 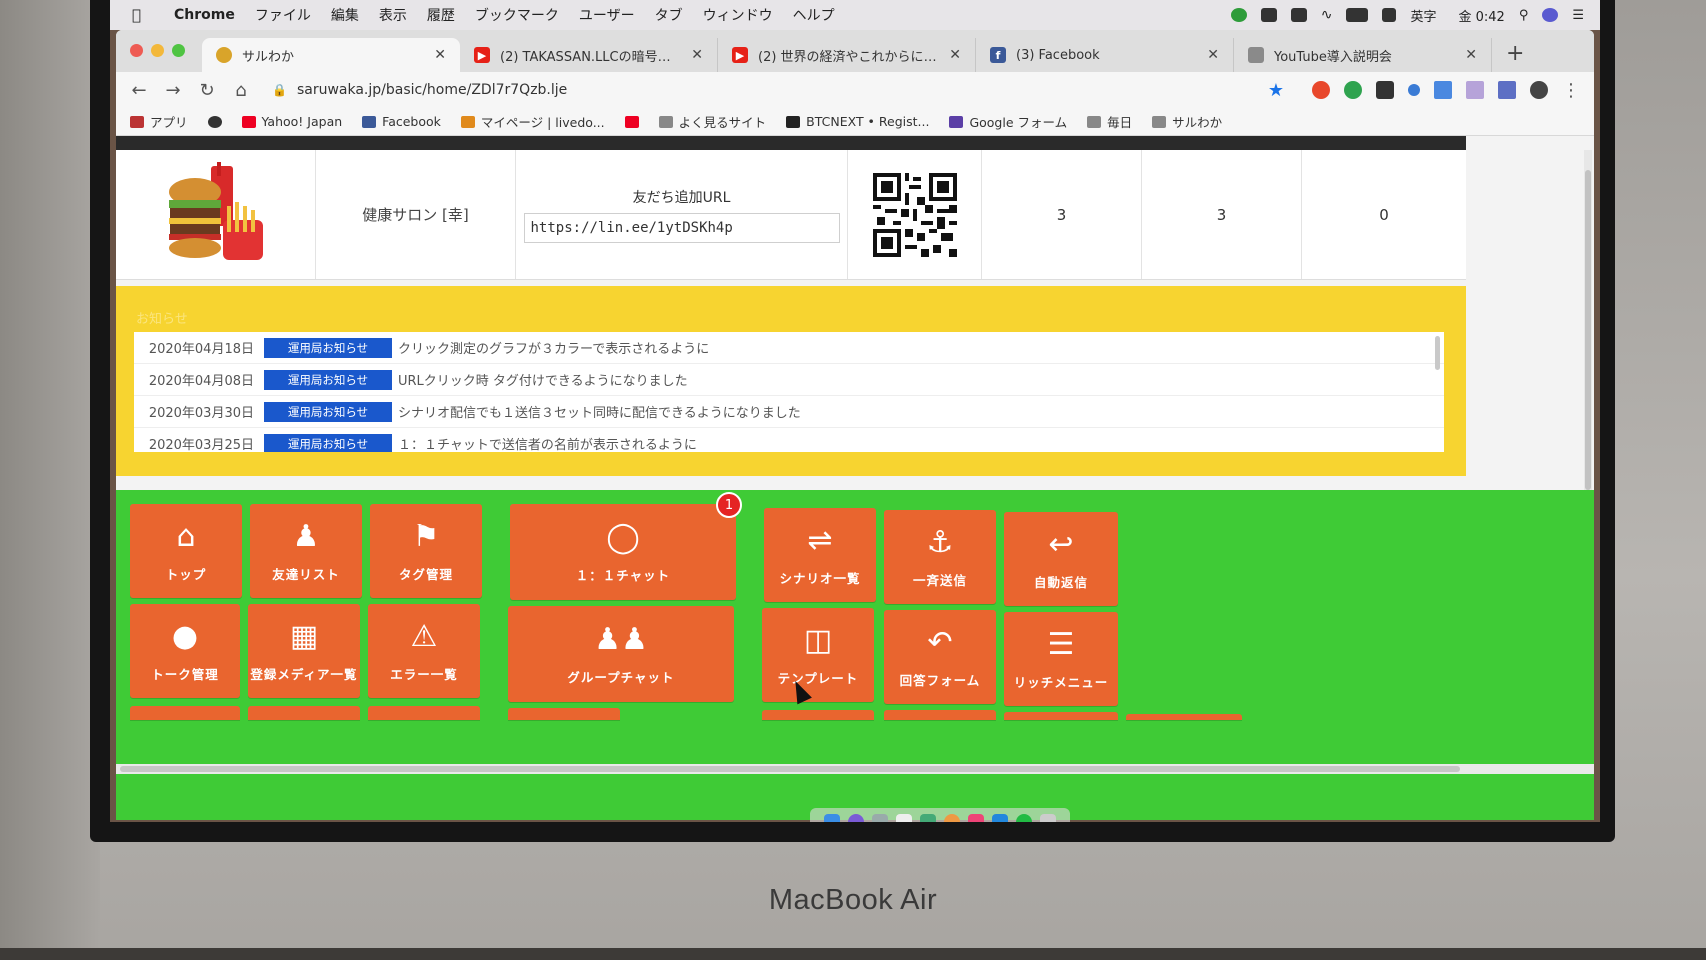 I want to click on menu-tile-answer-form: ↶ 回答フォーム, so click(x=940, y=657).